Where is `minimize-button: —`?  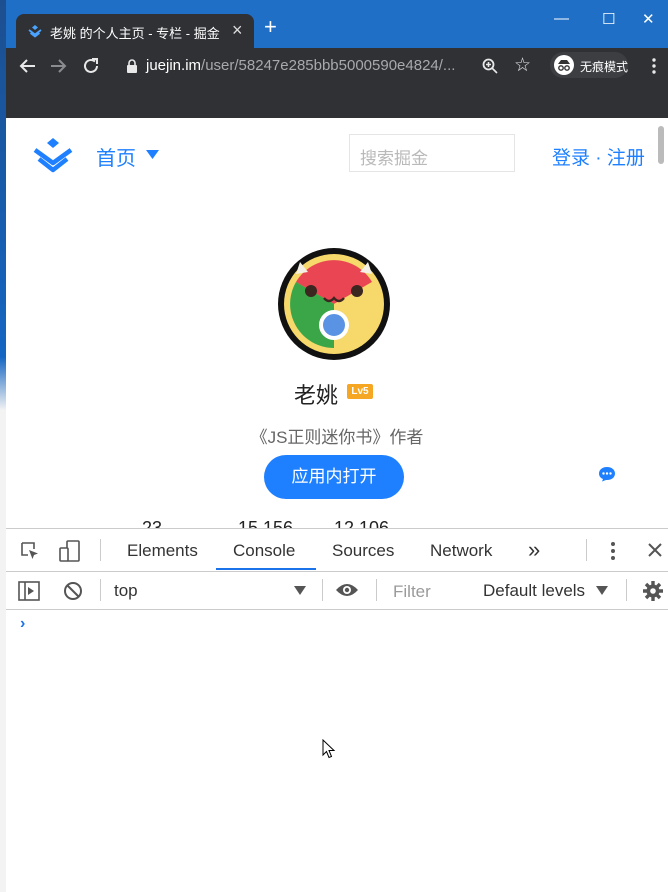 minimize-button: — is located at coordinates (561, 18).